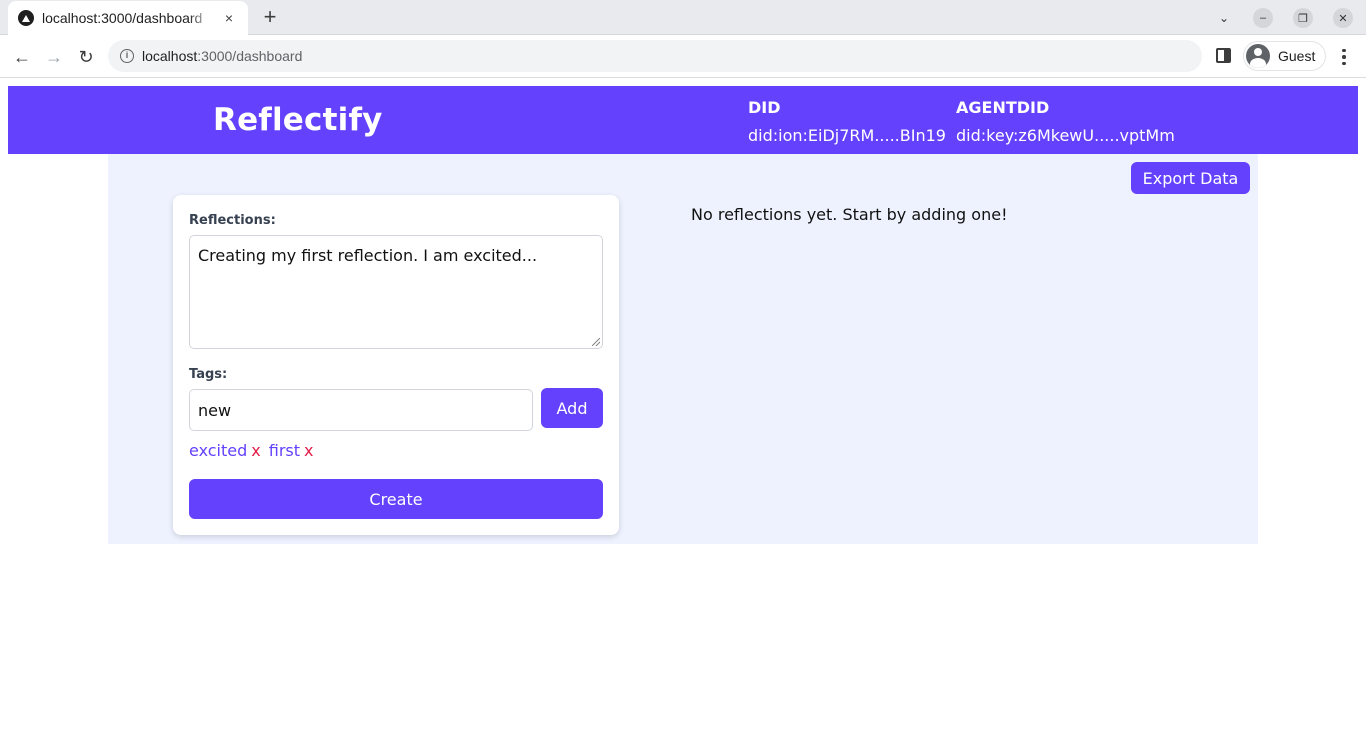  I want to click on empty-reflections-message: No reflections yet. Start by adding one!, so click(849, 214).